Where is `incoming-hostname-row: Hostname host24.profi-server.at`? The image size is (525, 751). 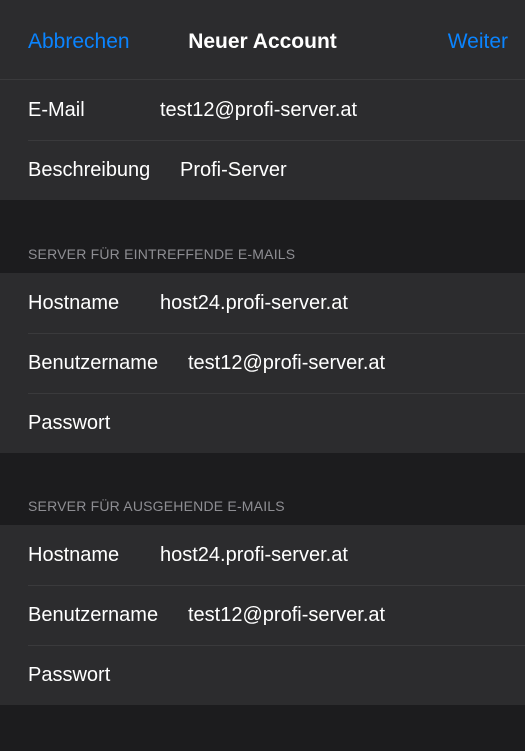 incoming-hostname-row: Hostname host24.profi-server.at is located at coordinates (262, 303).